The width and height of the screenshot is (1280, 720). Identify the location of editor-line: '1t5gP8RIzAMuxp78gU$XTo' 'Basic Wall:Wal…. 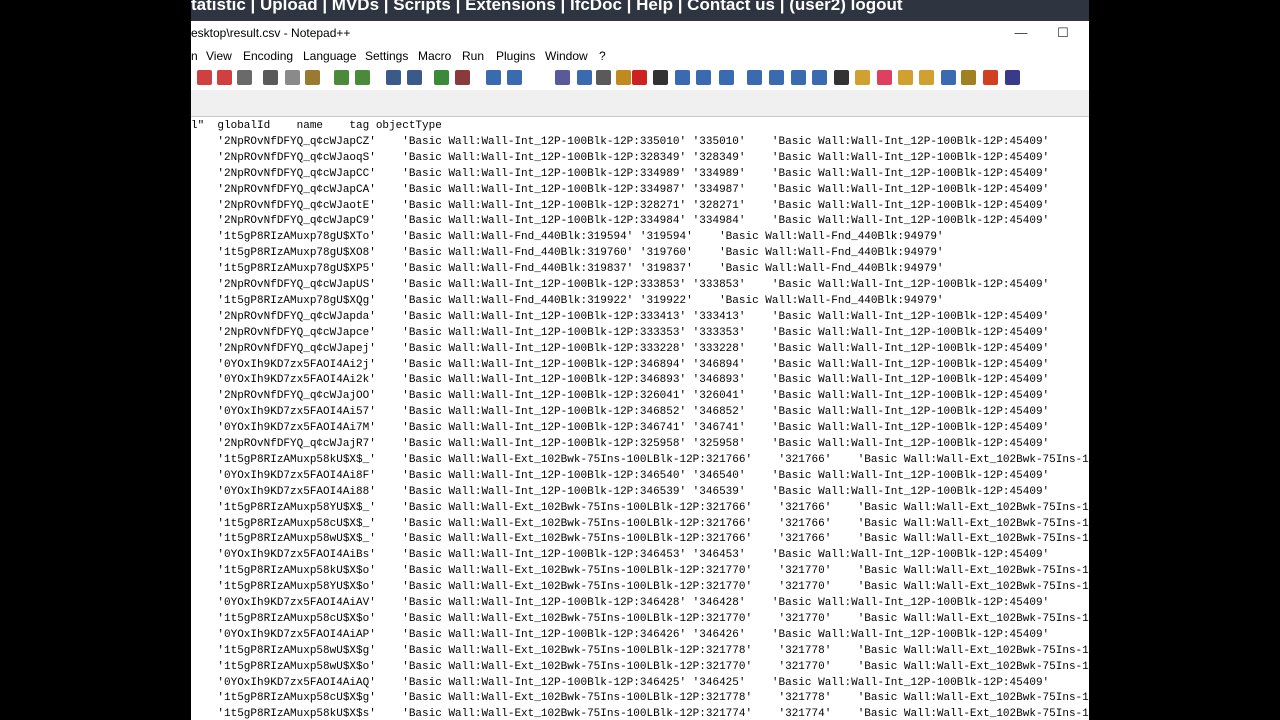
(567, 237).